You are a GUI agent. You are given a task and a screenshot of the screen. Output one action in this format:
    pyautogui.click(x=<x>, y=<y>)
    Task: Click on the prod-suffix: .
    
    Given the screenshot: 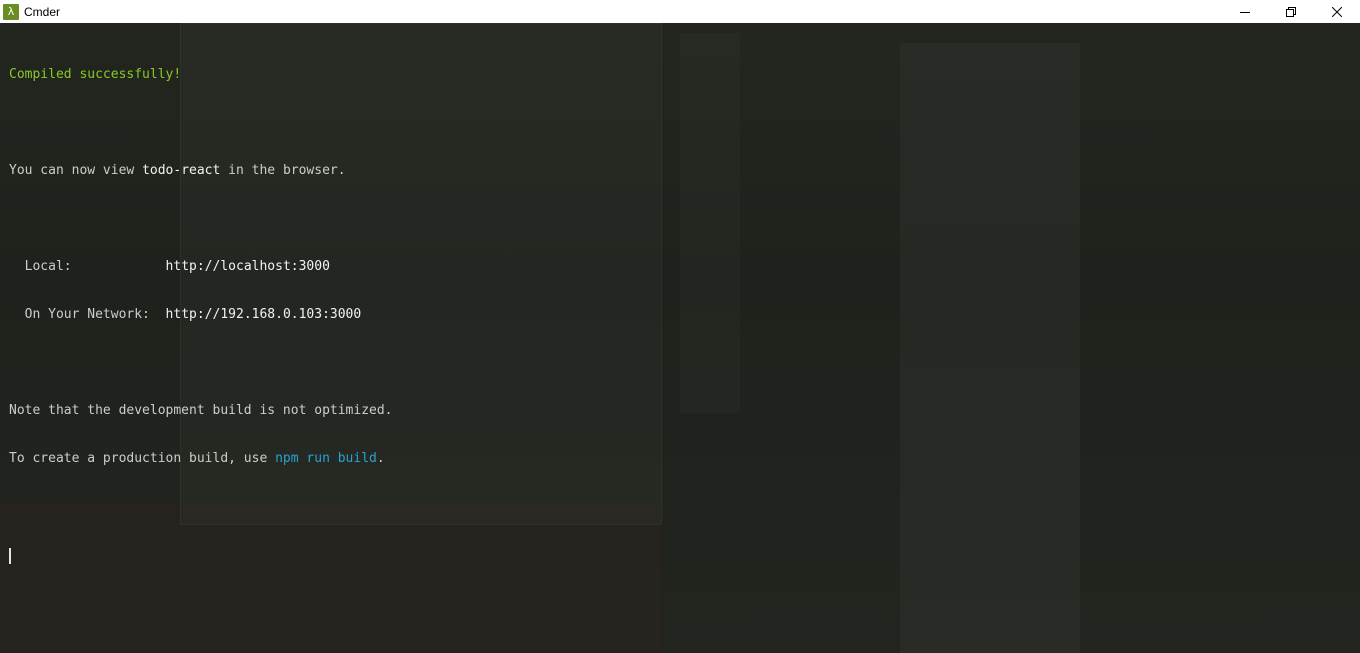 What is the action you would take?
    pyautogui.click(x=380, y=458)
    